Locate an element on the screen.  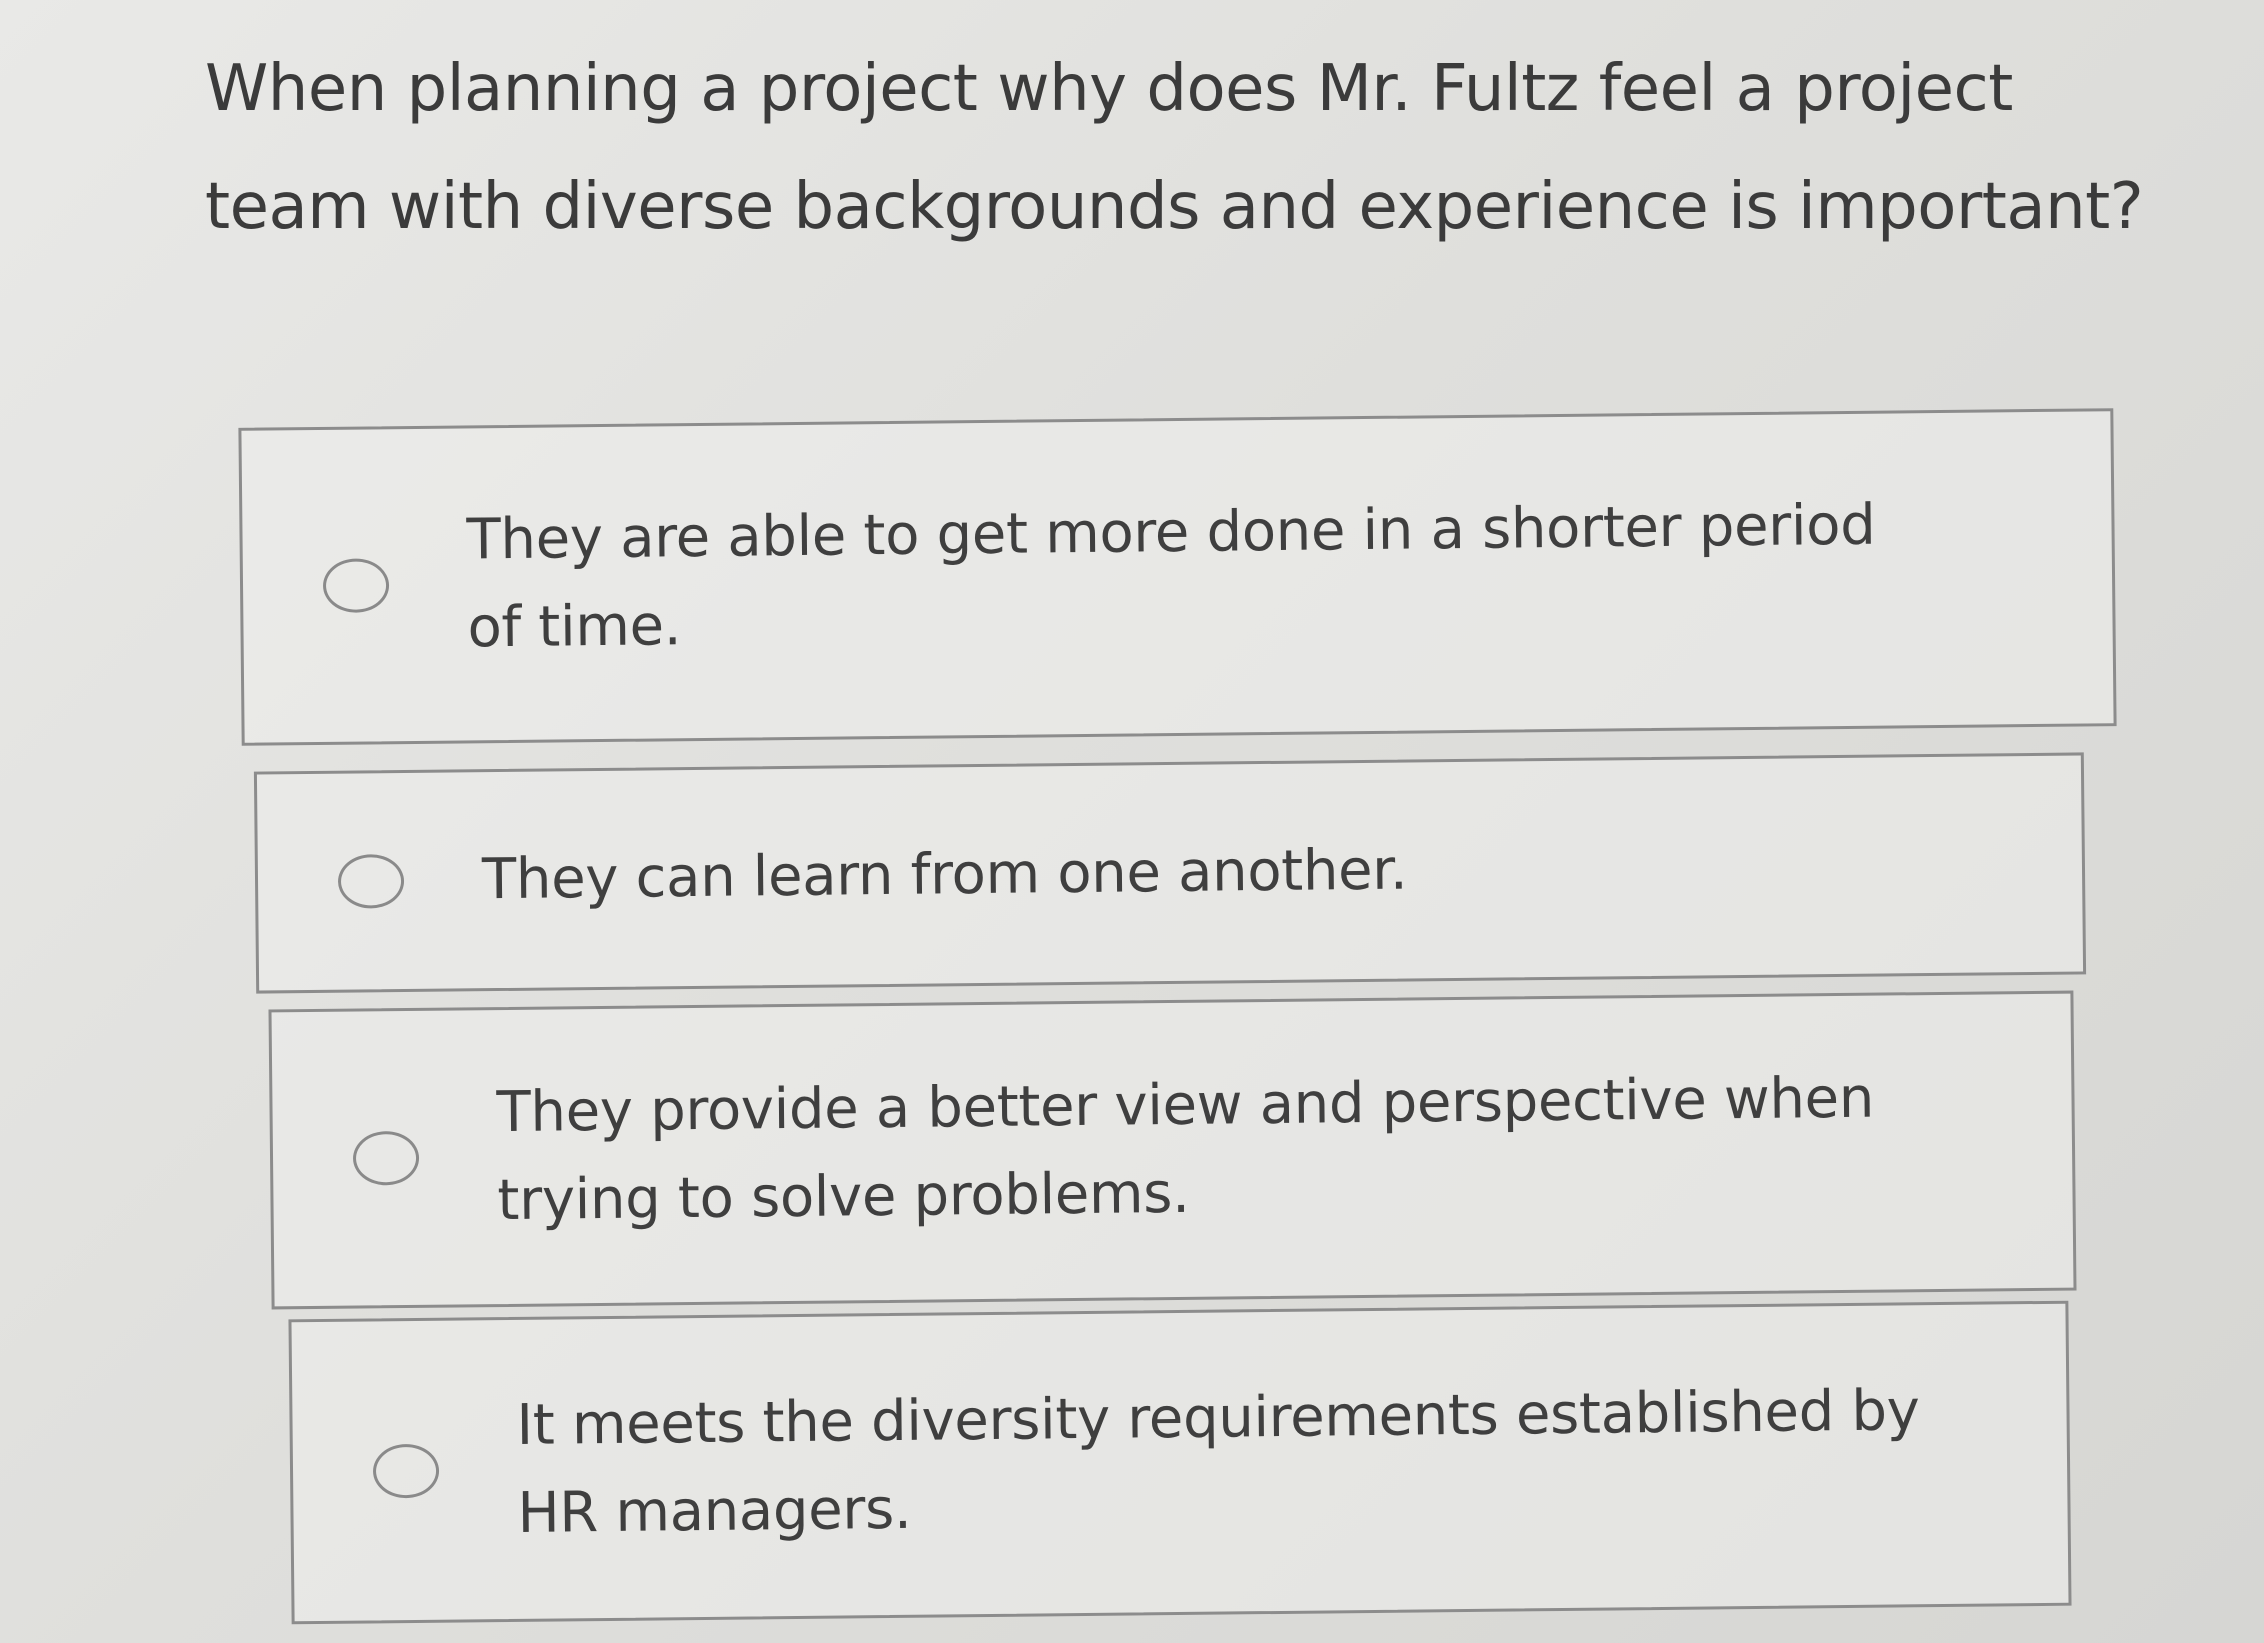
answer-option-2: They can learn from one another. is located at coordinates (1170, 873).